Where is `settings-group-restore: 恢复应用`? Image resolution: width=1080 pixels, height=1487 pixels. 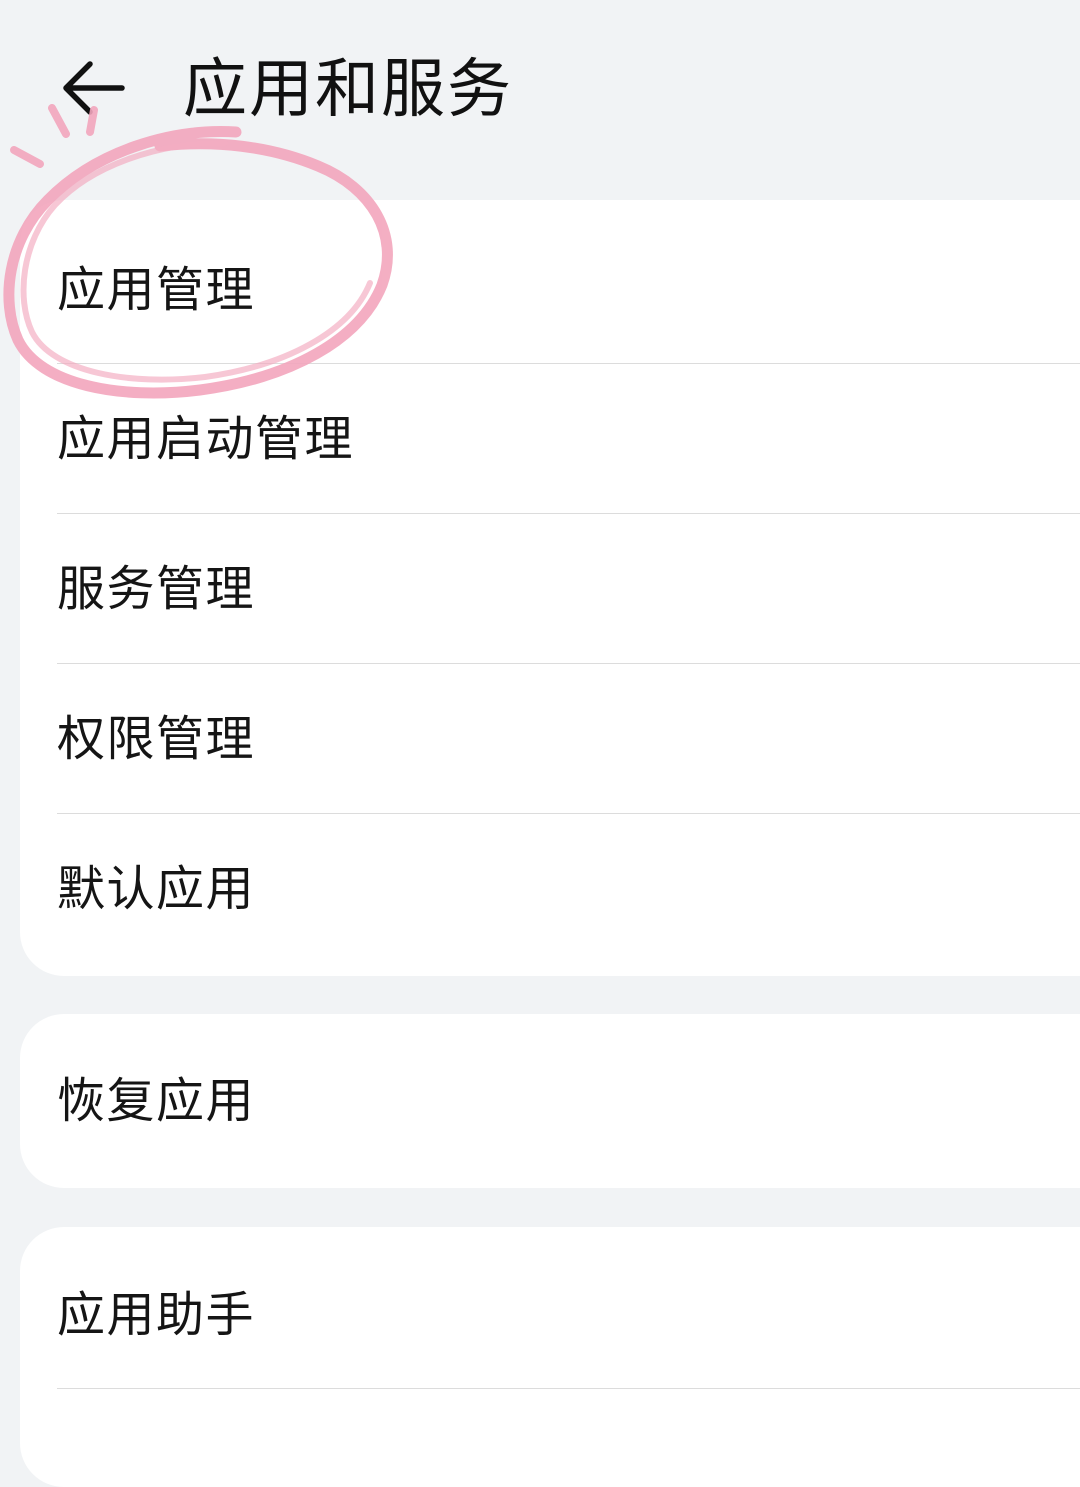
settings-group-restore: 恢复应用 is located at coordinates (550, 1101).